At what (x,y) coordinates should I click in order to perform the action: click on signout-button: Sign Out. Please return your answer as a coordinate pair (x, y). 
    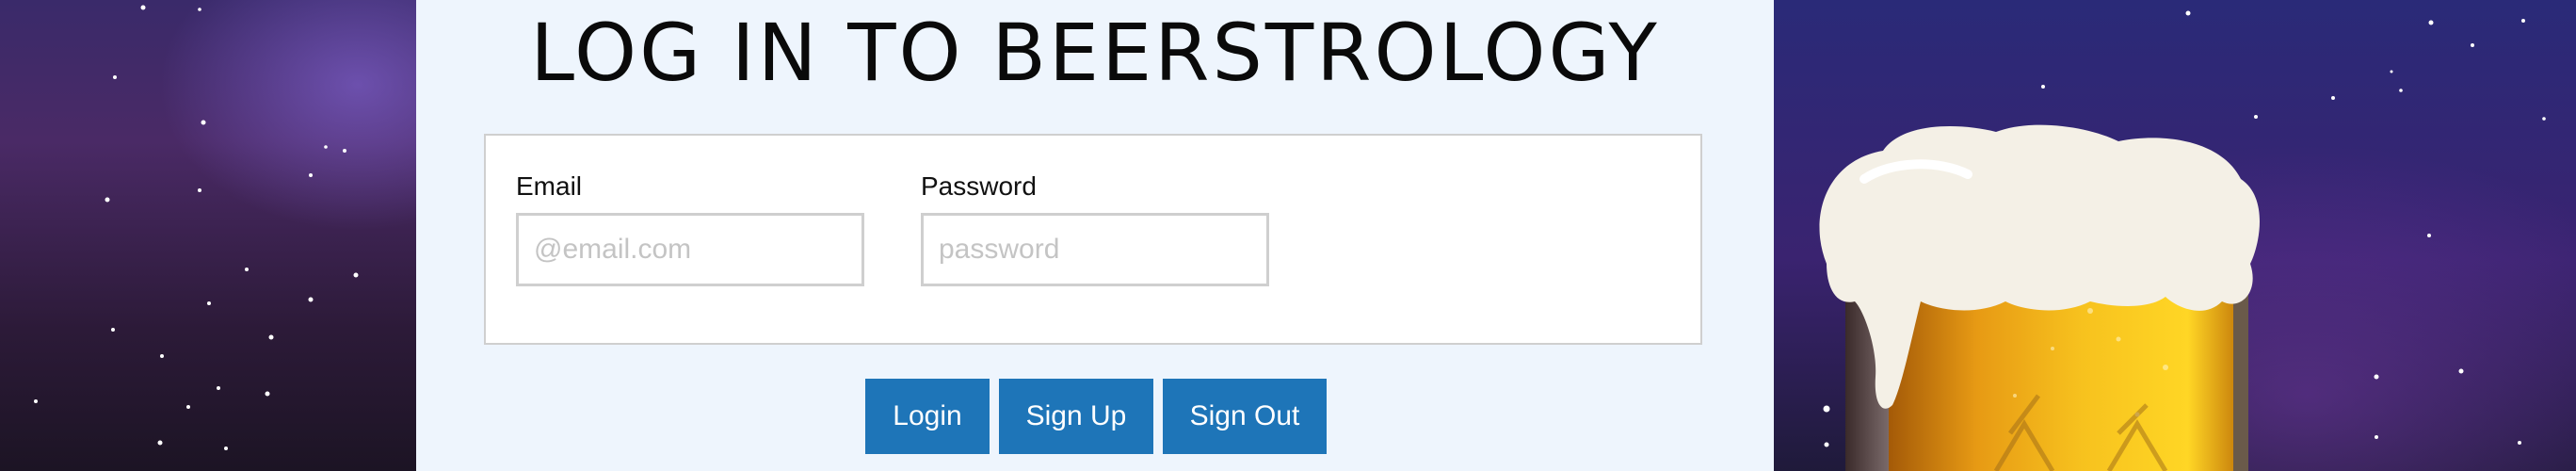
    Looking at the image, I should click on (1245, 416).